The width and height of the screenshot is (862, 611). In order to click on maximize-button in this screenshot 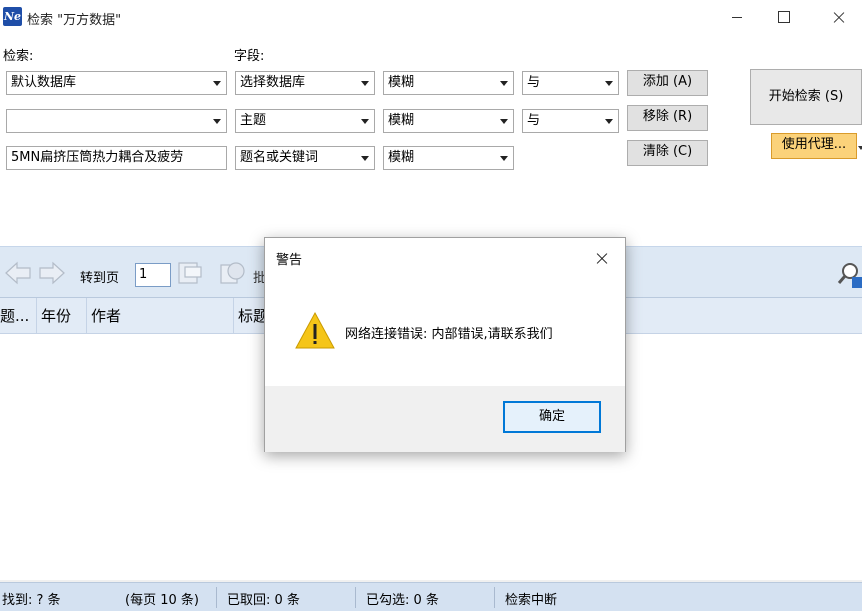, I will do `click(783, 17)`.